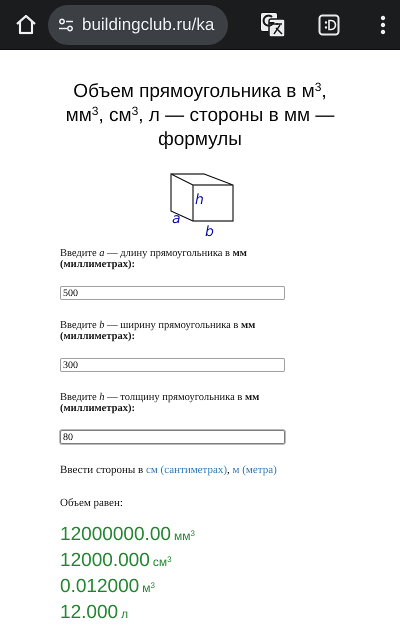 This screenshot has height=640, width=400. Describe the element at coordinates (172, 365) in the screenshot. I see `input-field: 300` at that location.